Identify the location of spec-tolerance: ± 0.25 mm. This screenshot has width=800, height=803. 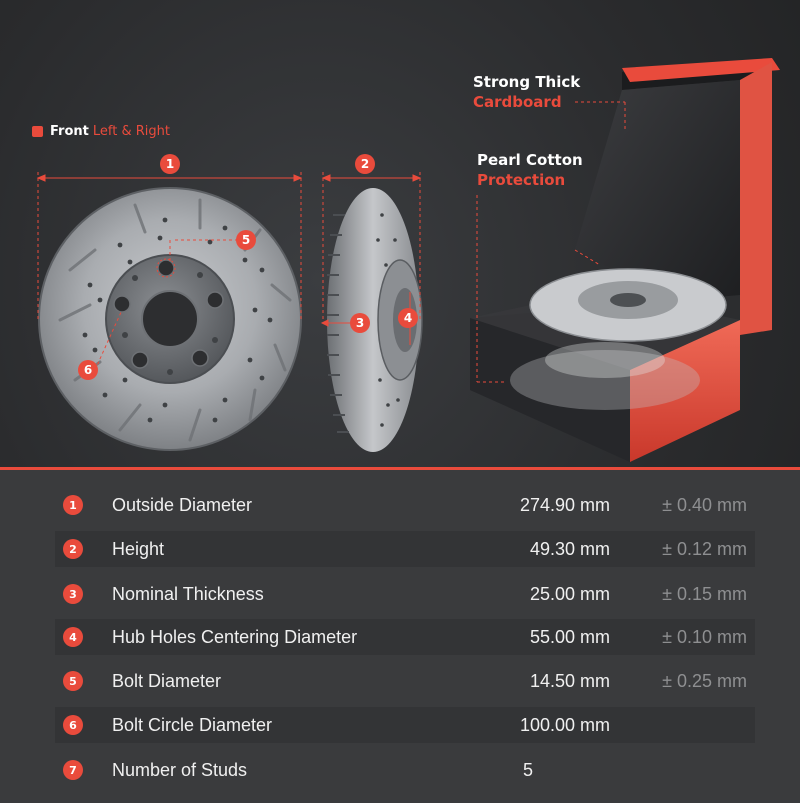
(704, 680).